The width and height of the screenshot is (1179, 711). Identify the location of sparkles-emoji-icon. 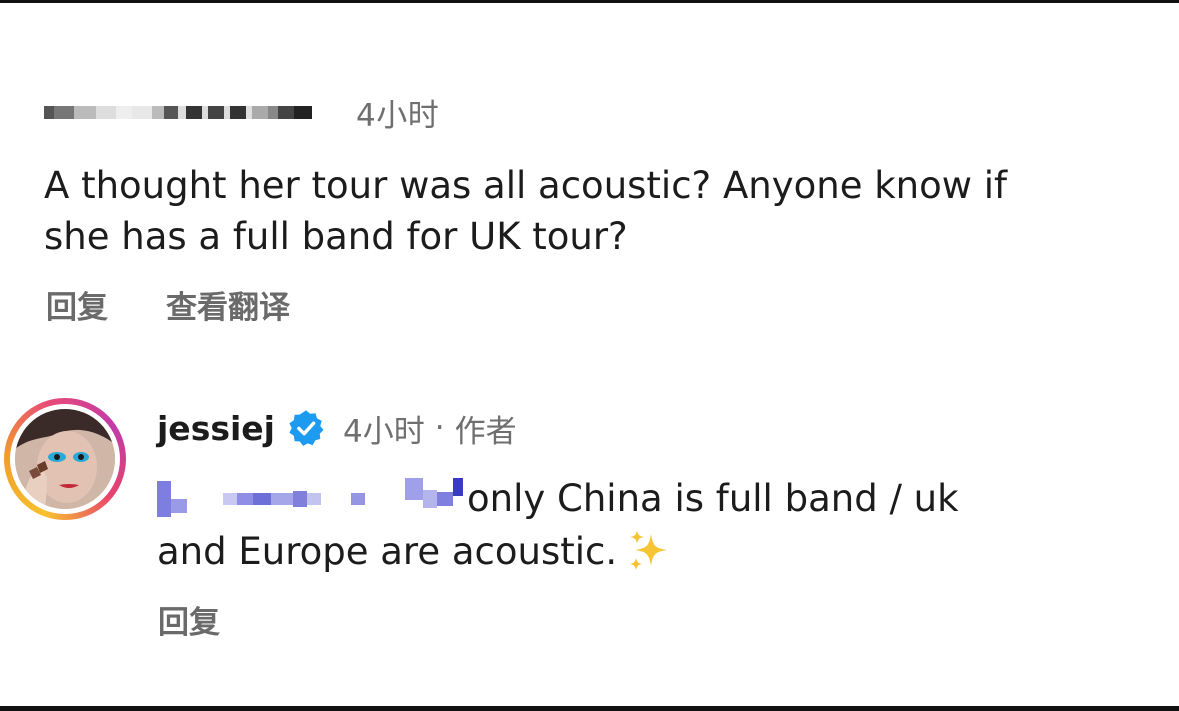
(649, 550).